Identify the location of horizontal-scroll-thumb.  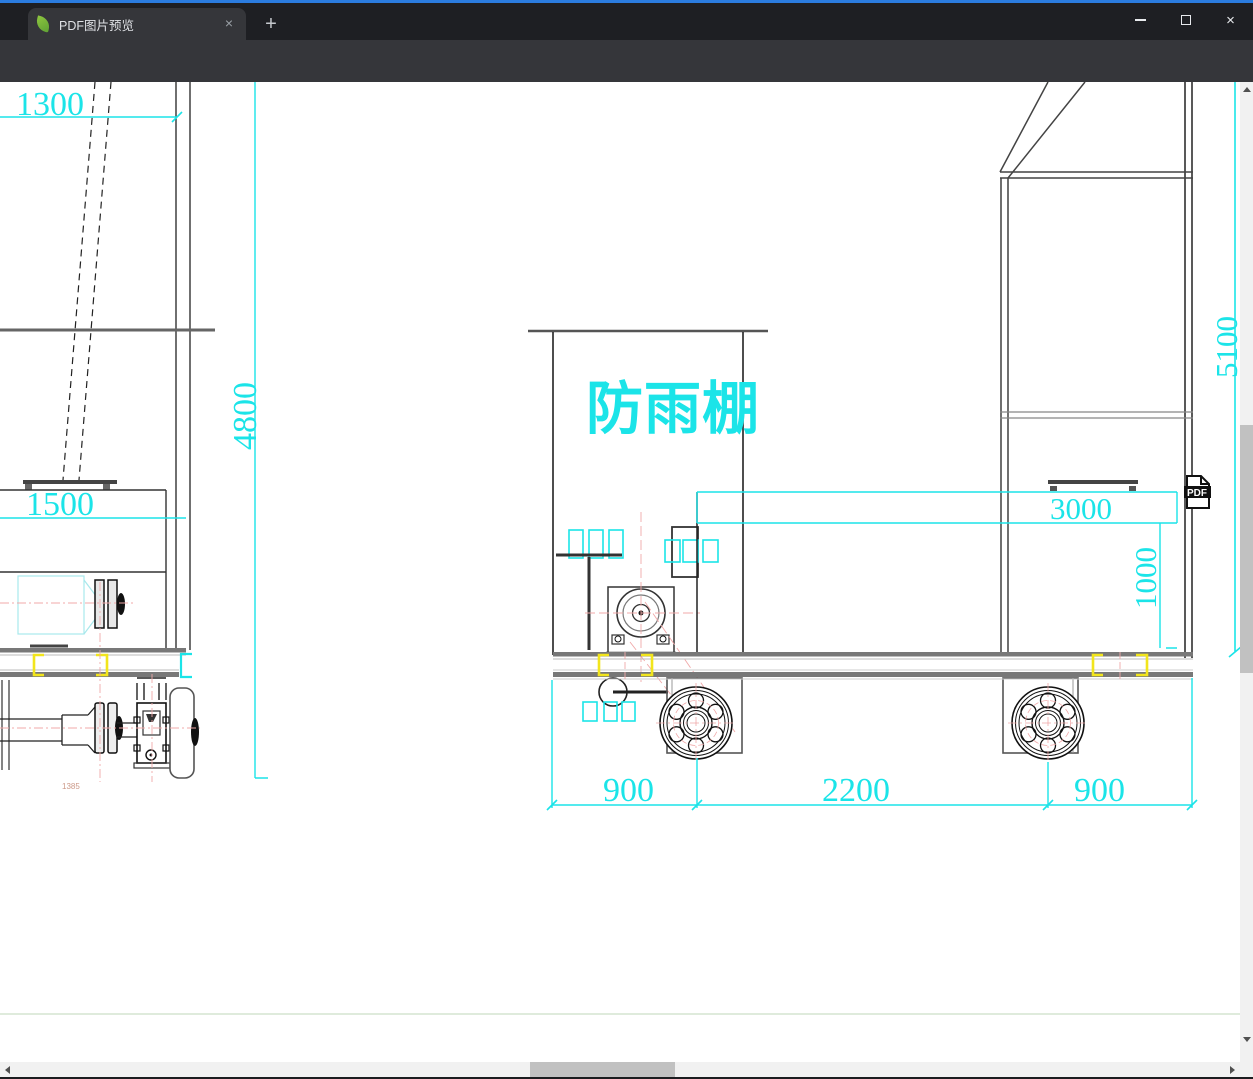
(602, 1069).